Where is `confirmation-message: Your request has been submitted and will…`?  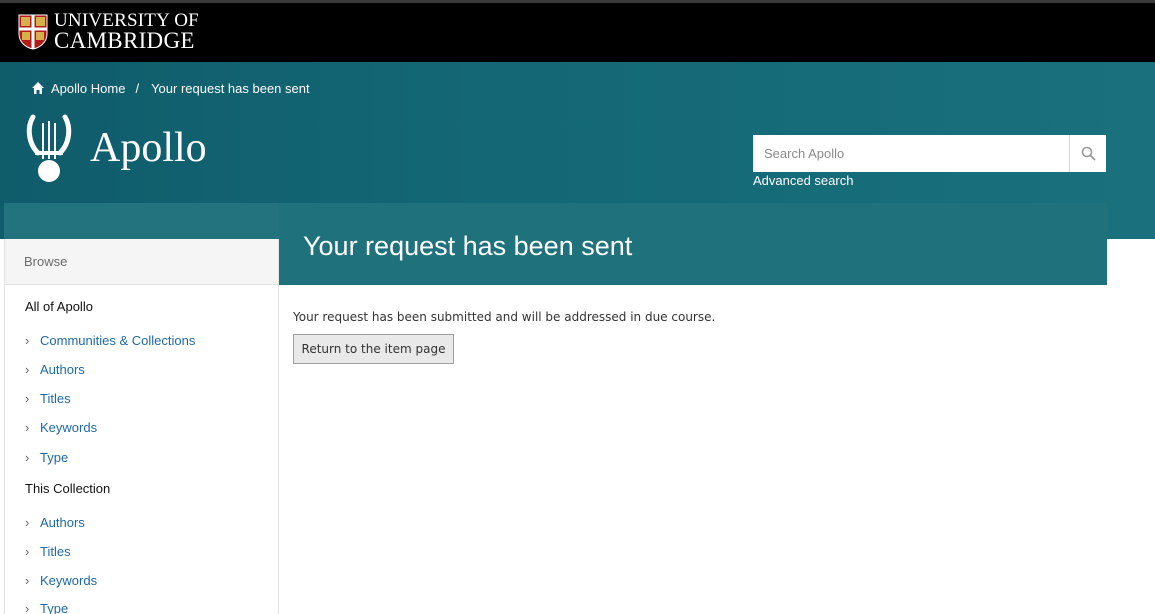 confirmation-message: Your request has been submitted and will… is located at coordinates (504, 317).